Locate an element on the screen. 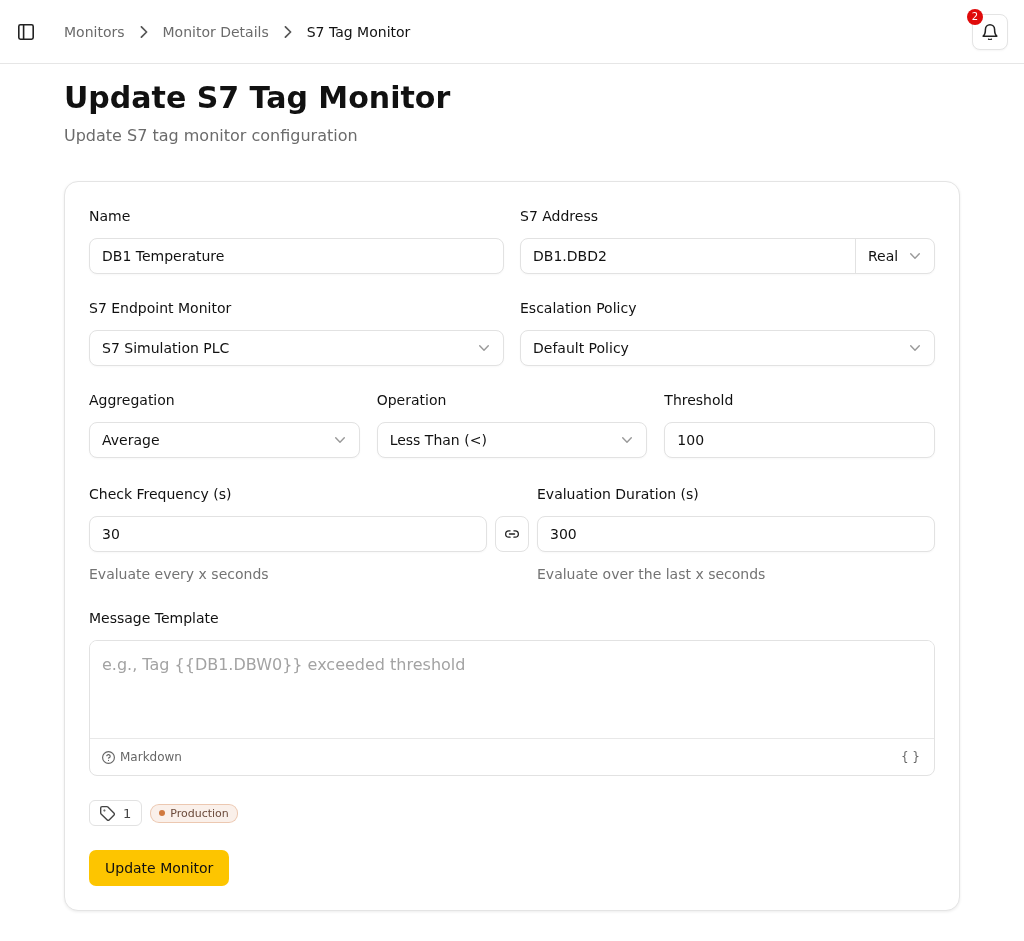 This screenshot has width=1024, height=941. dropdown: S7 Simulation PLC is located at coordinates (296, 348).